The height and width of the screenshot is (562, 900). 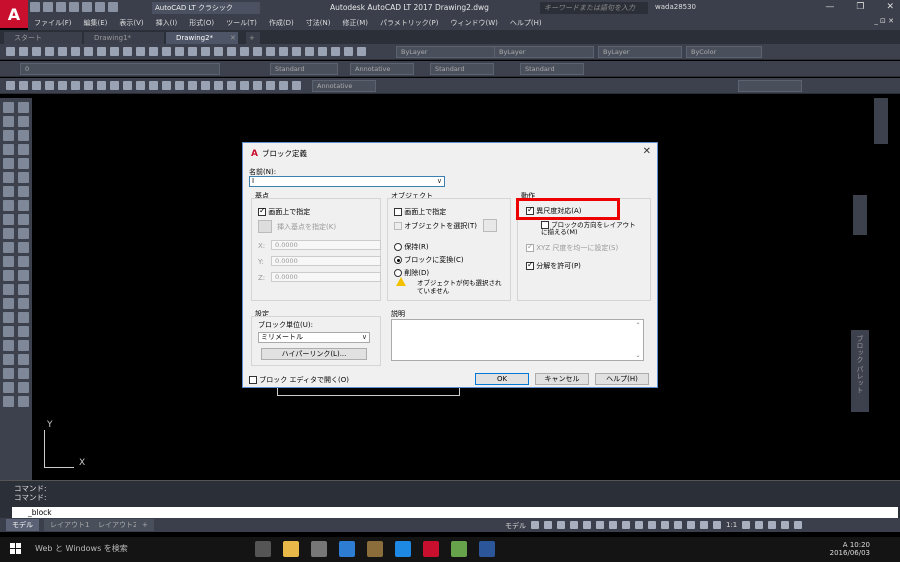 What do you see at coordinates (829, 7) in the screenshot?
I see `minimize-button: —` at bounding box center [829, 7].